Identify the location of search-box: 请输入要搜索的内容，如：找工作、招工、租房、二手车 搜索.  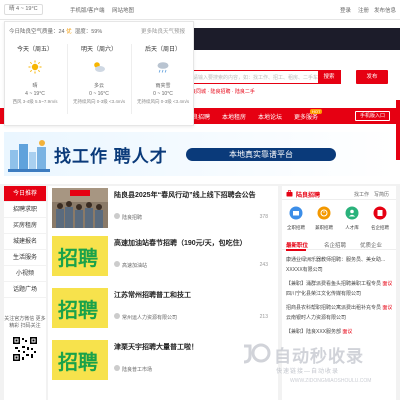
(263, 77).